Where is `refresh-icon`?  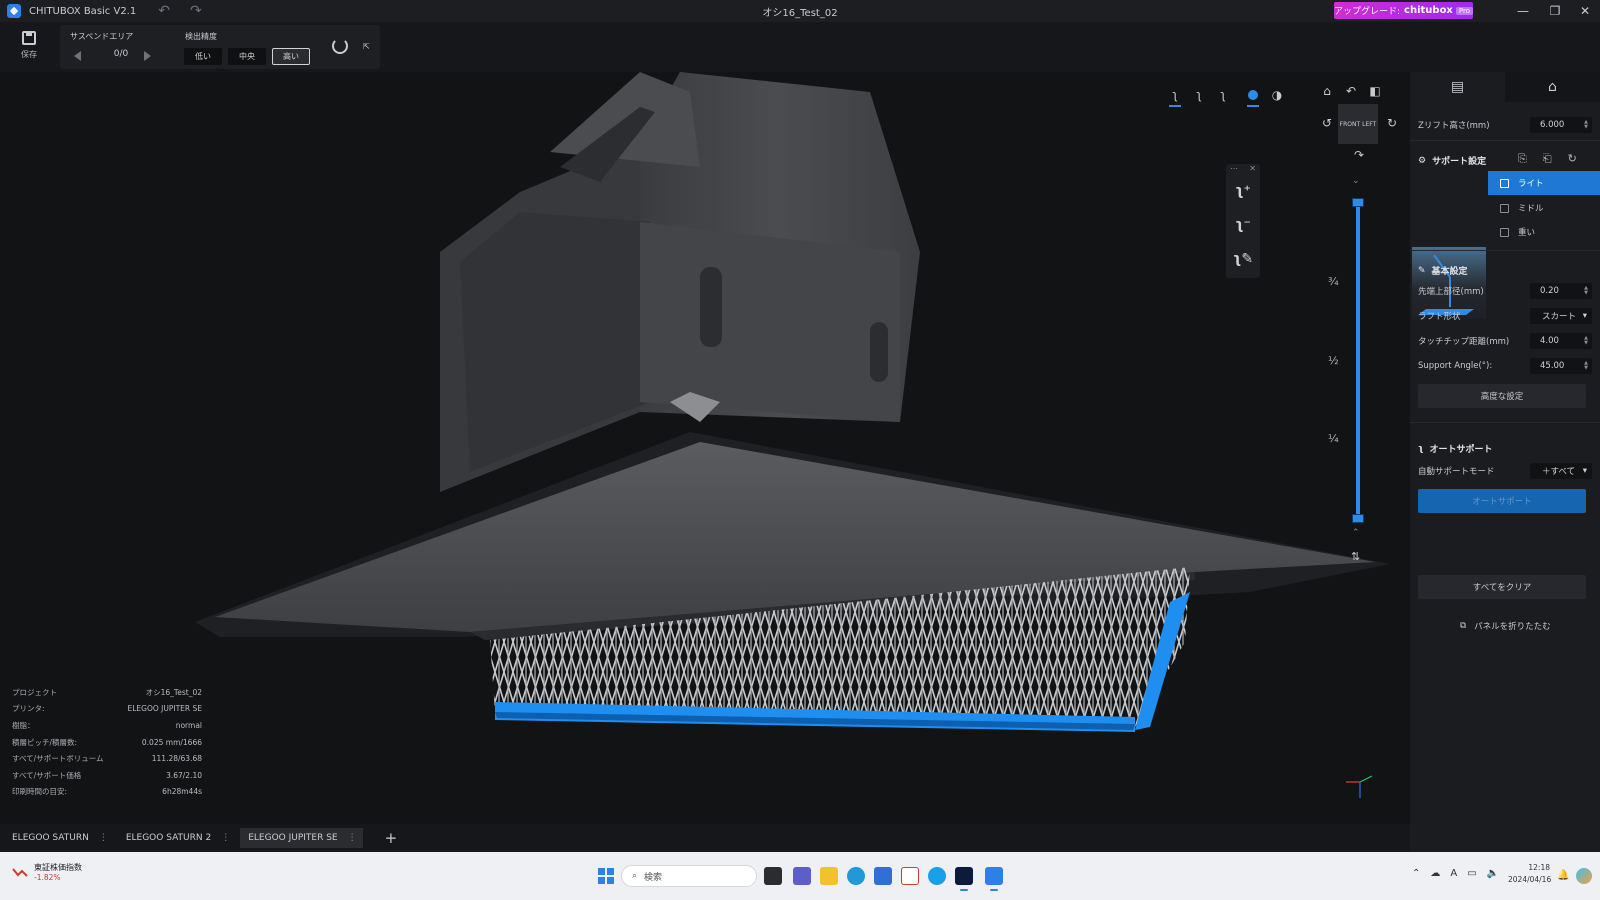 refresh-icon is located at coordinates (340, 46).